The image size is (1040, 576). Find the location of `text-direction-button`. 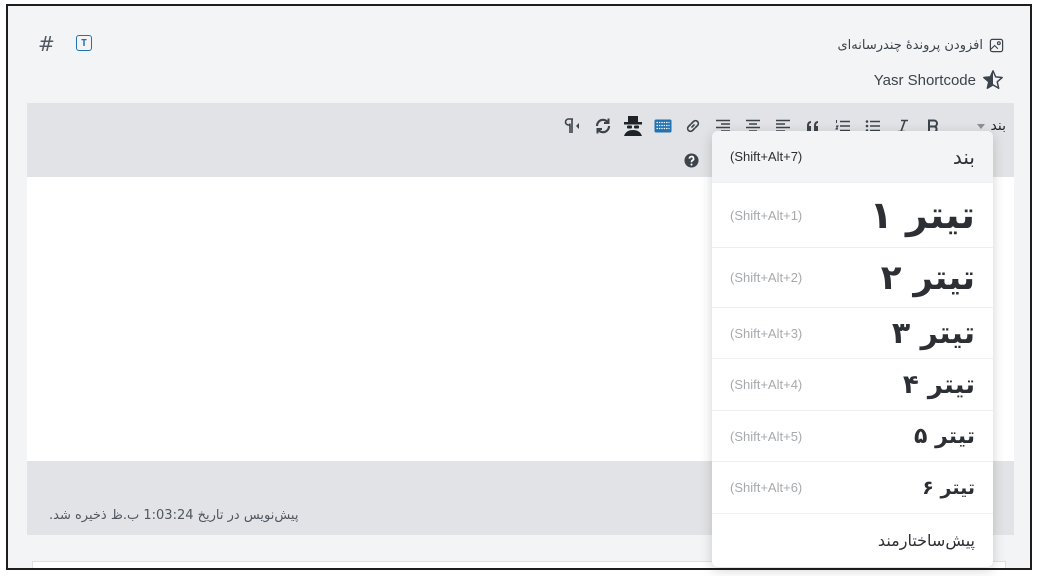

text-direction-button is located at coordinates (573, 126).